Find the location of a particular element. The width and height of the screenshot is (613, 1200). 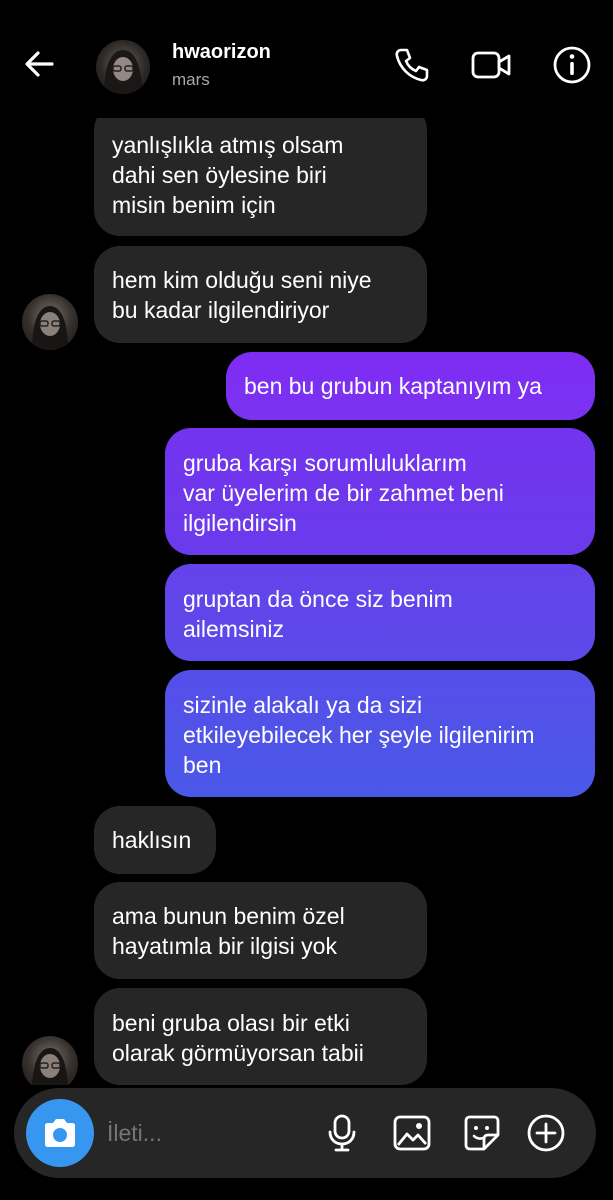

gallery-icon is located at coordinates (412, 1133).